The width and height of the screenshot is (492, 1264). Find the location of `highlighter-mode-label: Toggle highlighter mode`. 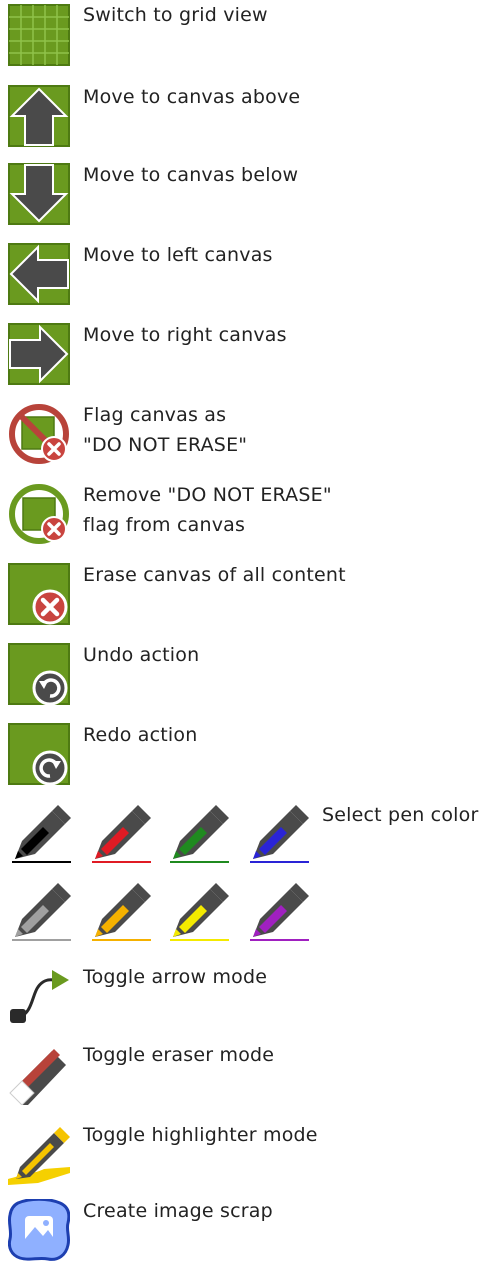

highlighter-mode-label: Toggle highlighter mode is located at coordinates (200, 1135).